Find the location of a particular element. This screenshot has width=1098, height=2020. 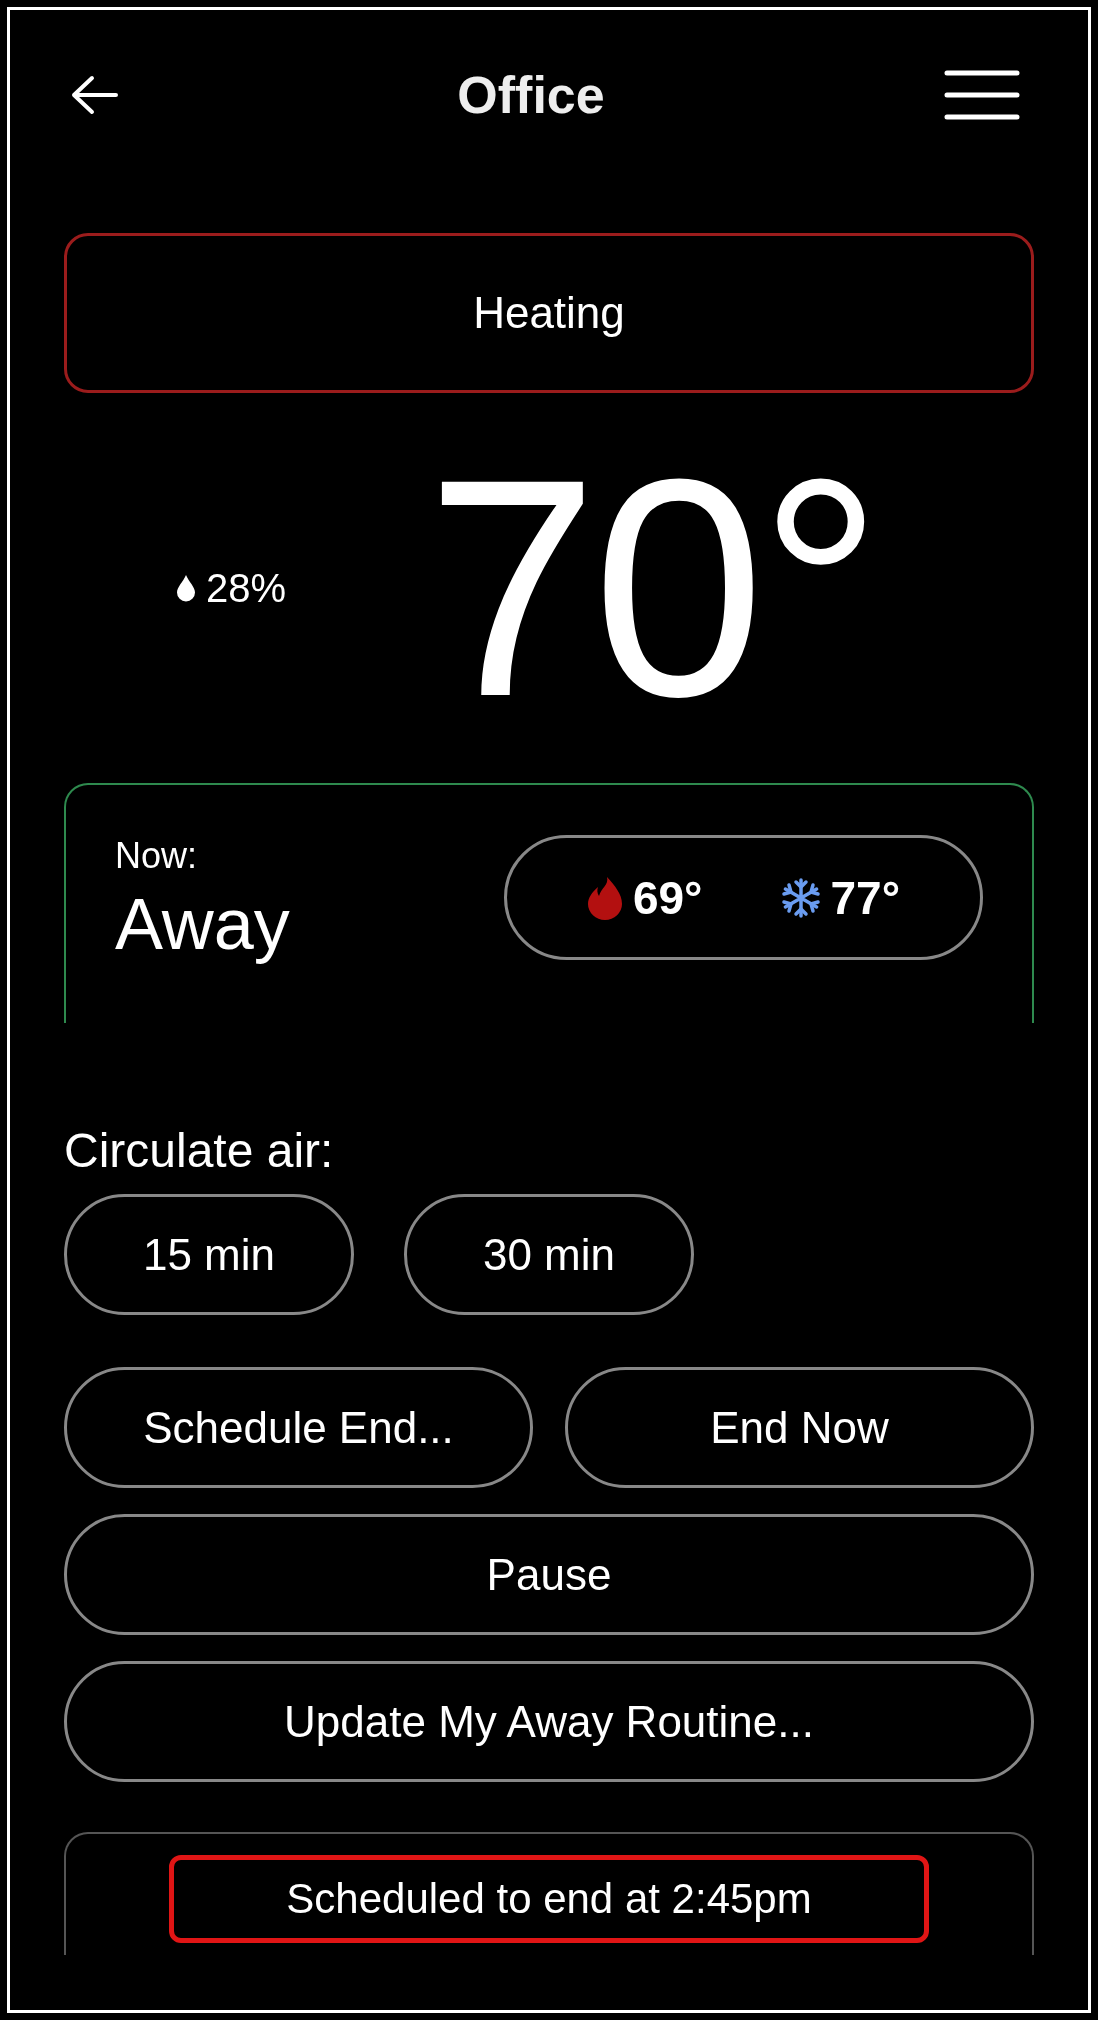

circulate-duration-button: 30 min is located at coordinates (549, 1254).